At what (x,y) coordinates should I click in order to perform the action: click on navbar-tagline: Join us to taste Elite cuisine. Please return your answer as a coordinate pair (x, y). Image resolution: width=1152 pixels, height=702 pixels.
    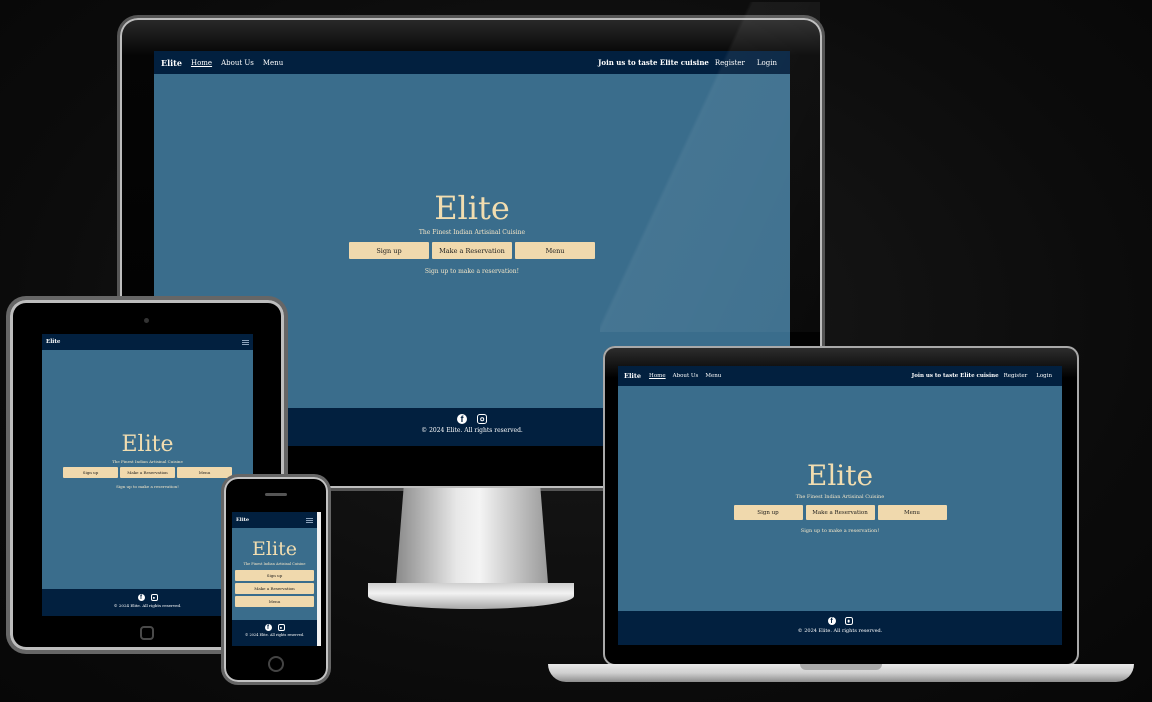
    Looking at the image, I should click on (955, 376).